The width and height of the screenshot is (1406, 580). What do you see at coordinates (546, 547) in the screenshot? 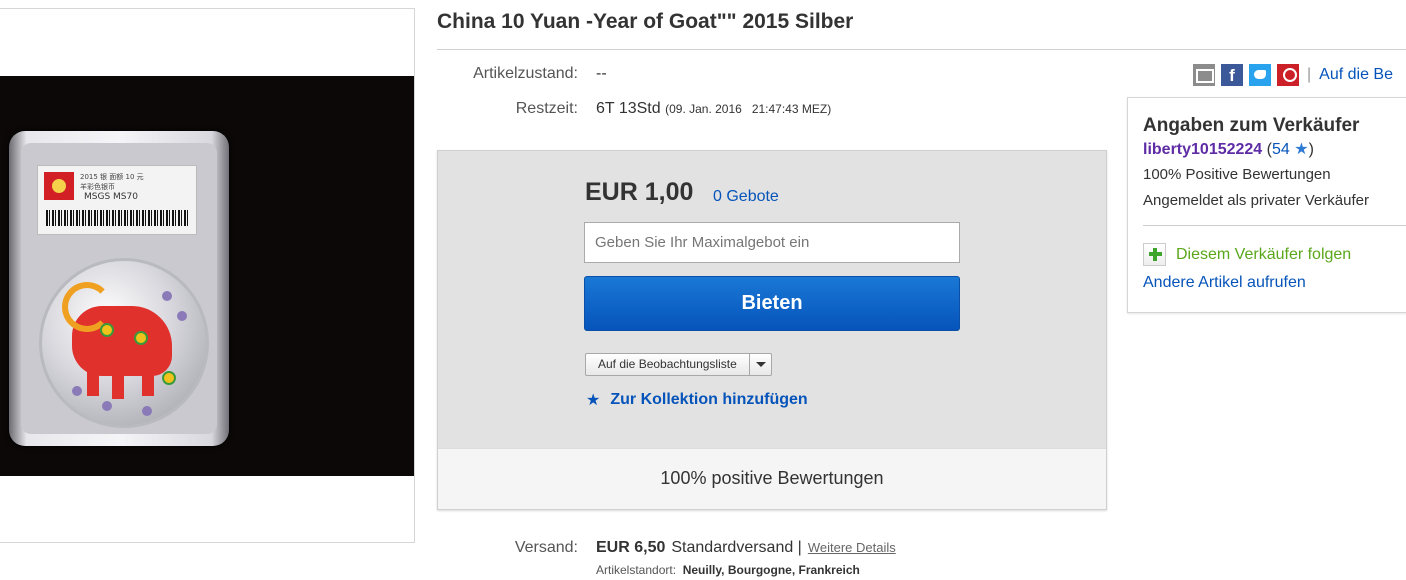
I see `shipping-label: Versand:` at bounding box center [546, 547].